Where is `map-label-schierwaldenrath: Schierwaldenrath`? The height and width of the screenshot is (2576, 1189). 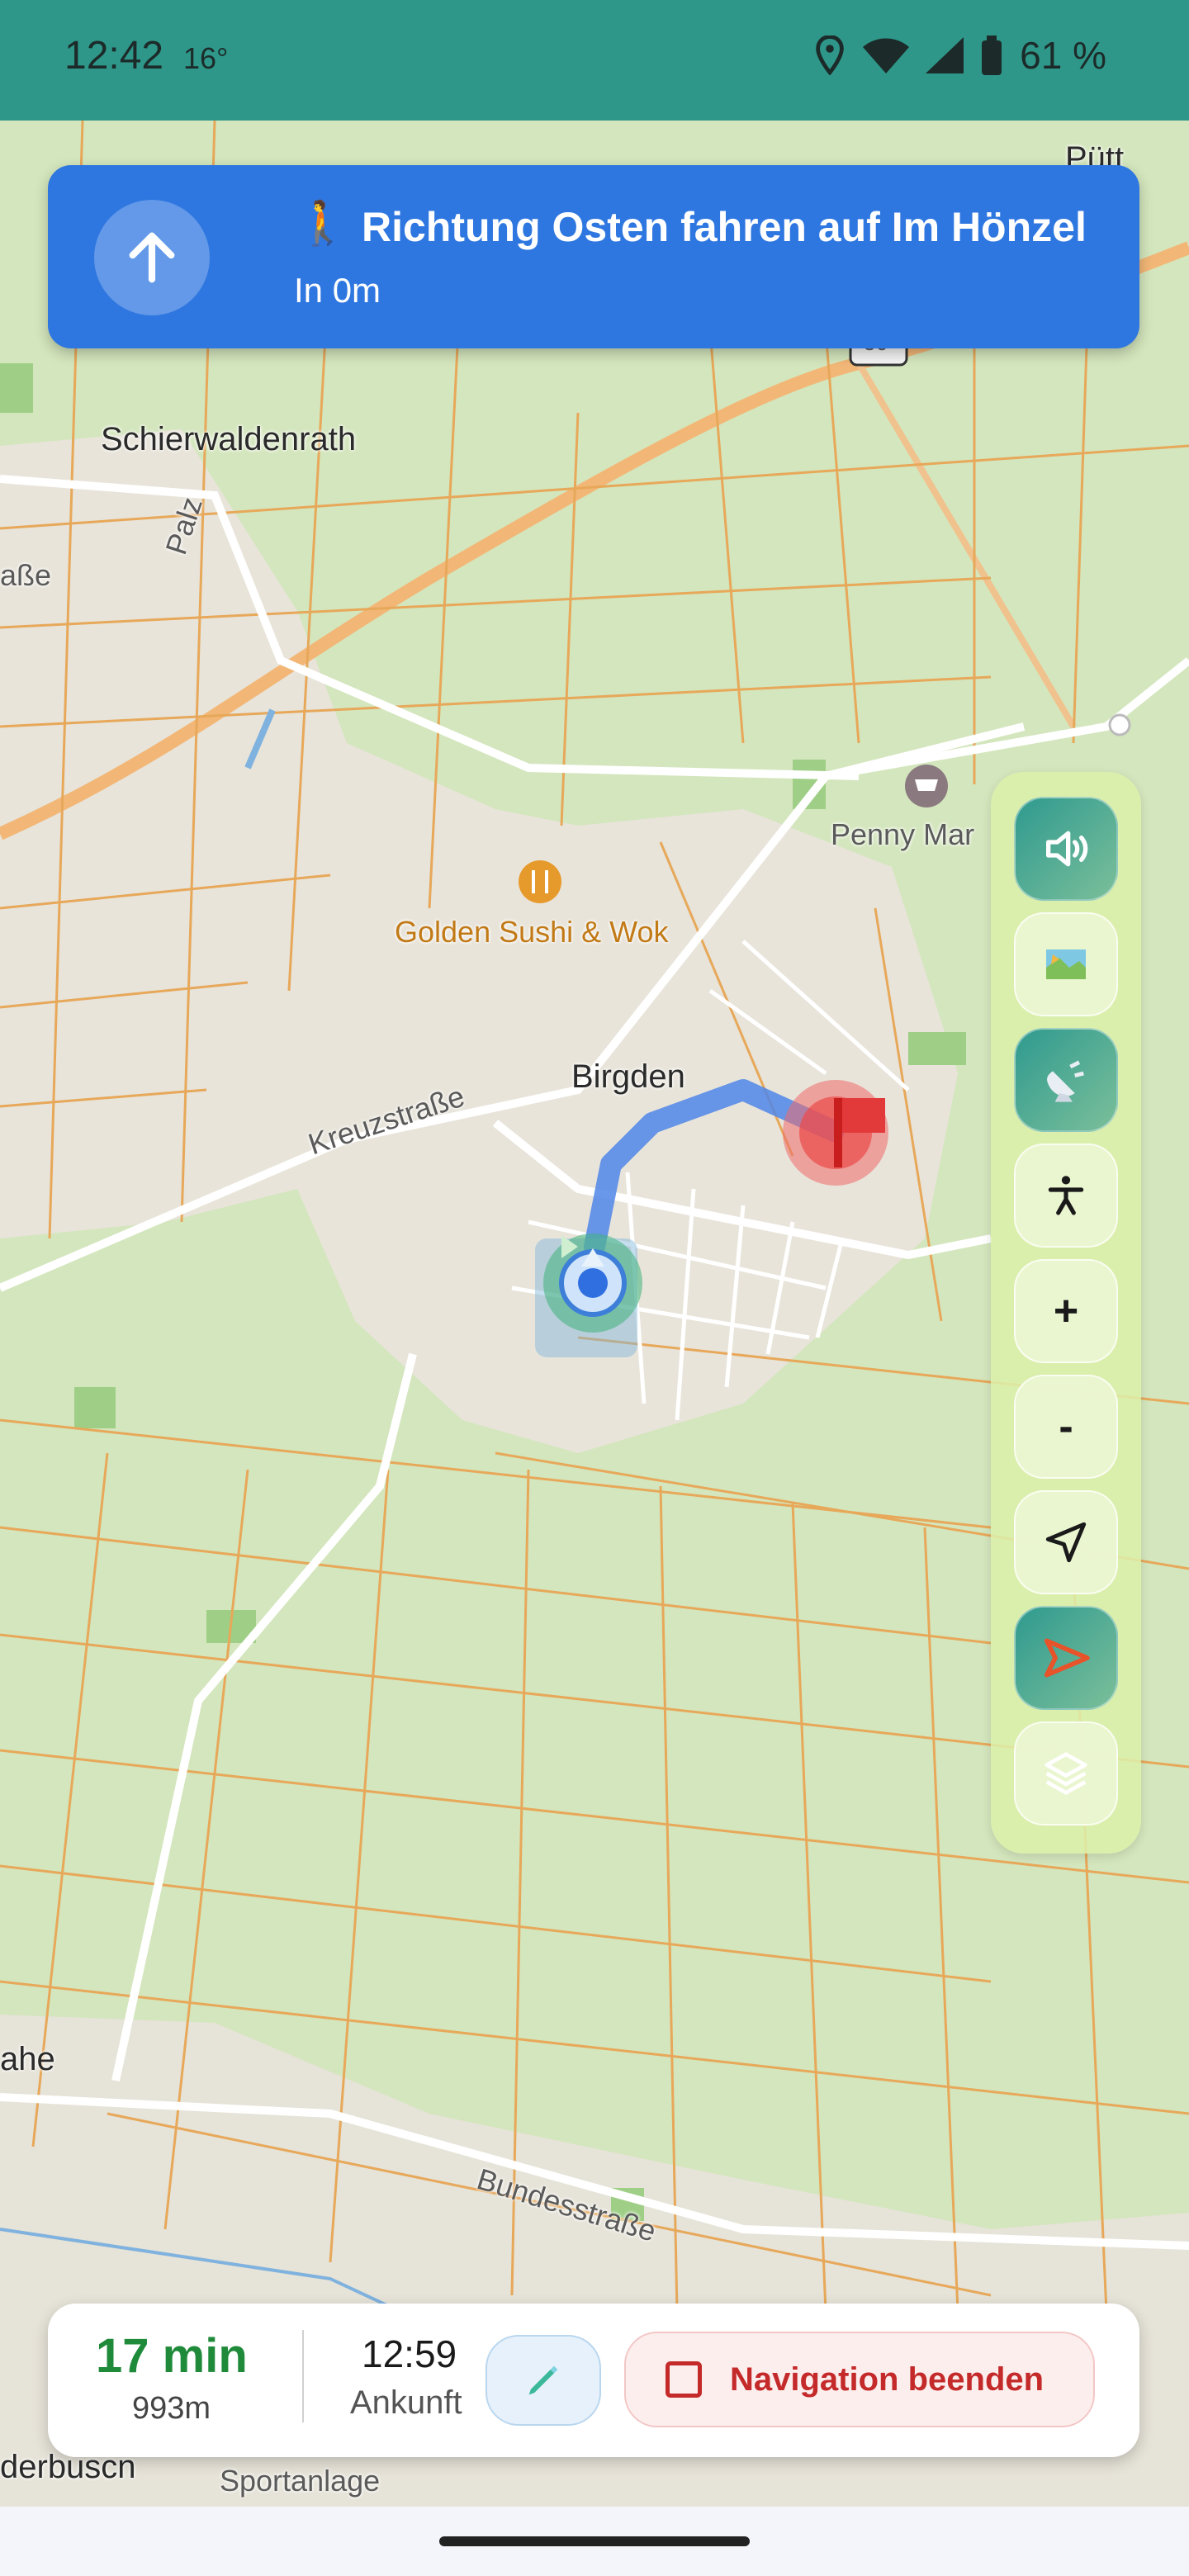
map-label-schierwaldenrath: Schierwaldenrath is located at coordinates (229, 439).